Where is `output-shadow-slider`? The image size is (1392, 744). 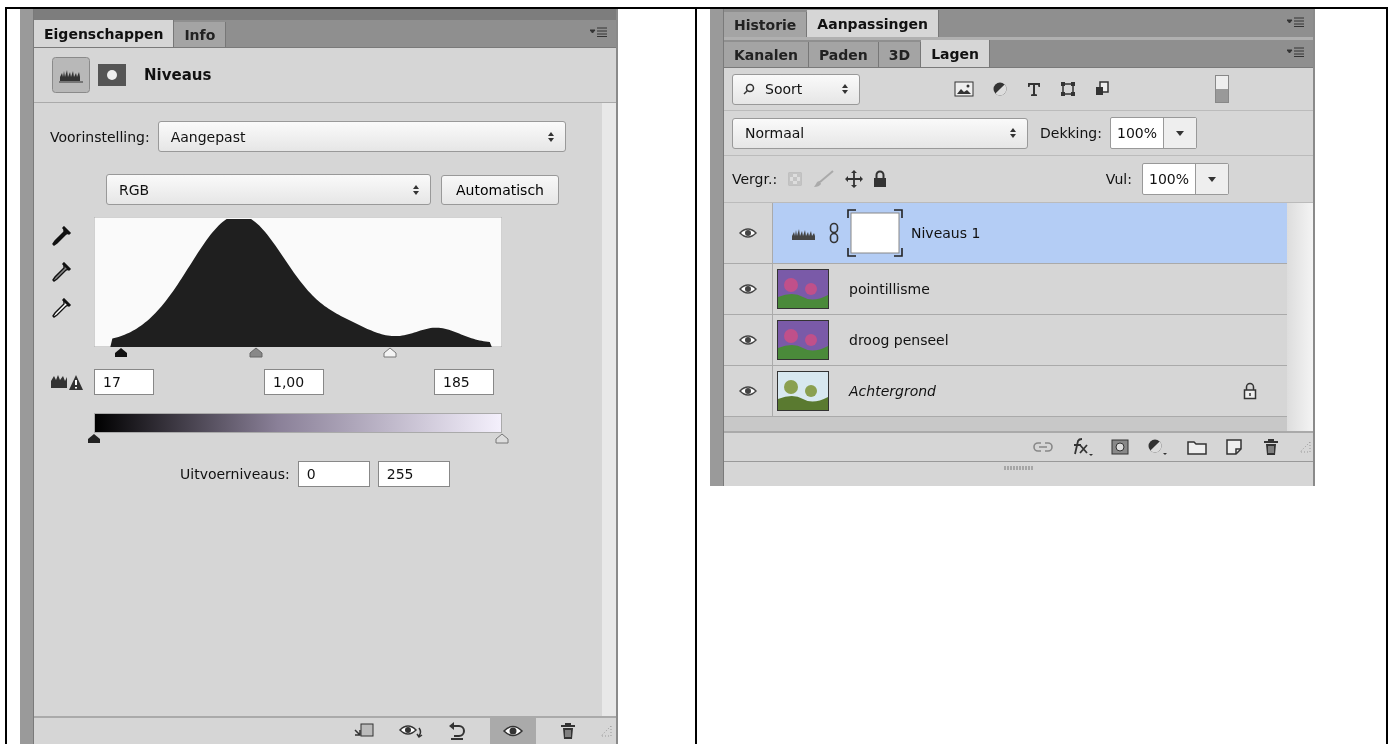 output-shadow-slider is located at coordinates (94, 438).